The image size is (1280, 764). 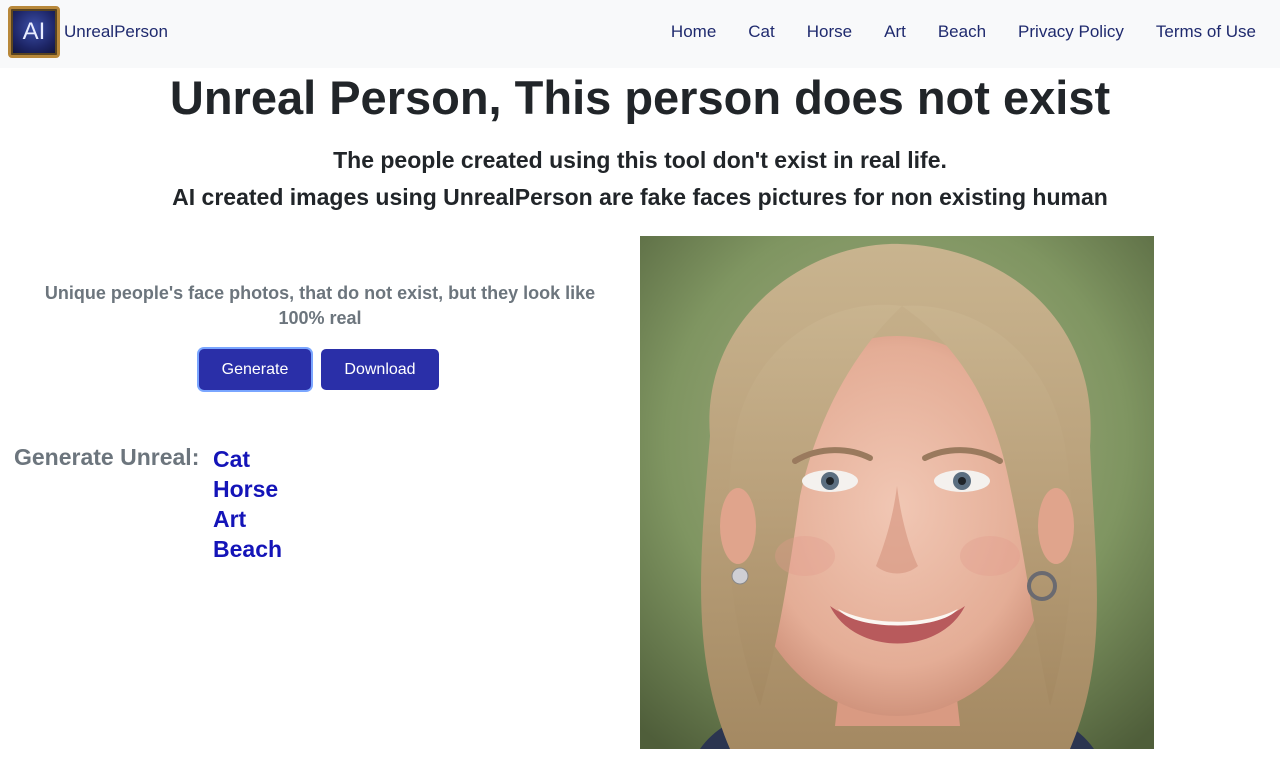 I want to click on nav-link-beach: Beach, so click(x=962, y=32).